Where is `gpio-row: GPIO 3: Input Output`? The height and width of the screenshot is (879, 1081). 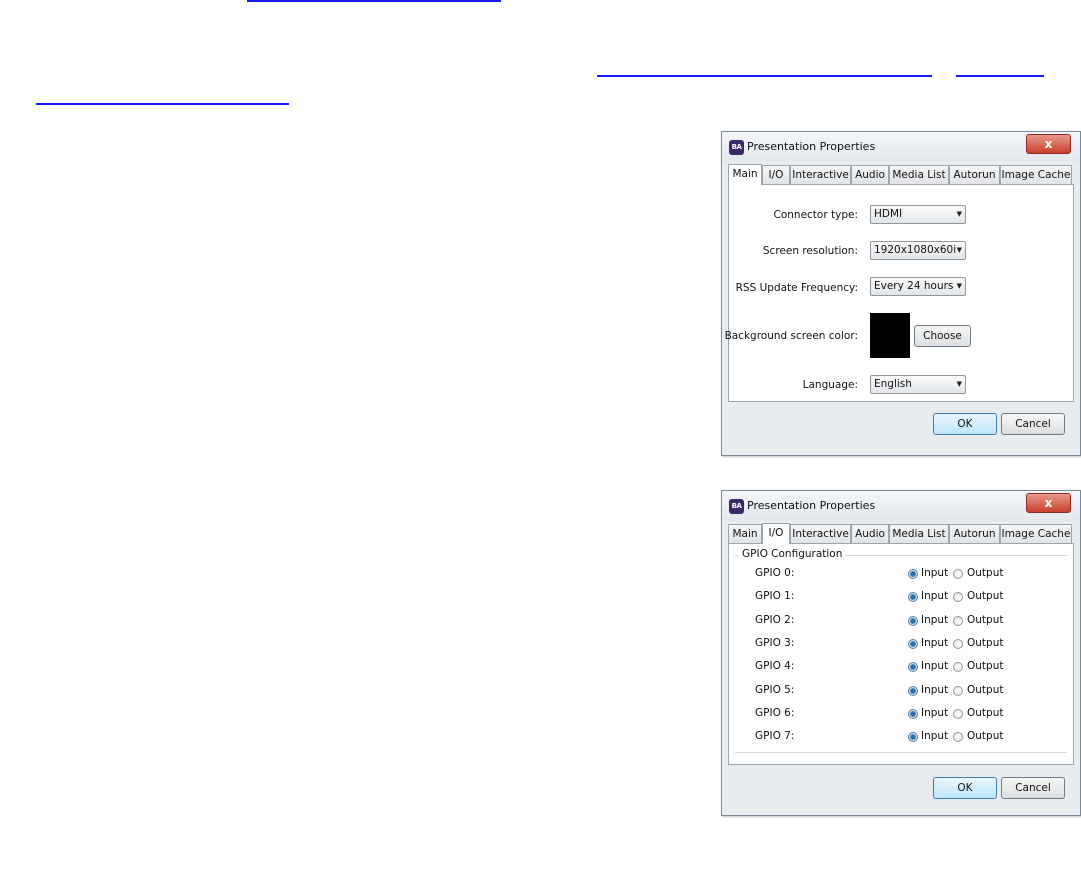 gpio-row: GPIO 3: Input Output is located at coordinates (901, 645).